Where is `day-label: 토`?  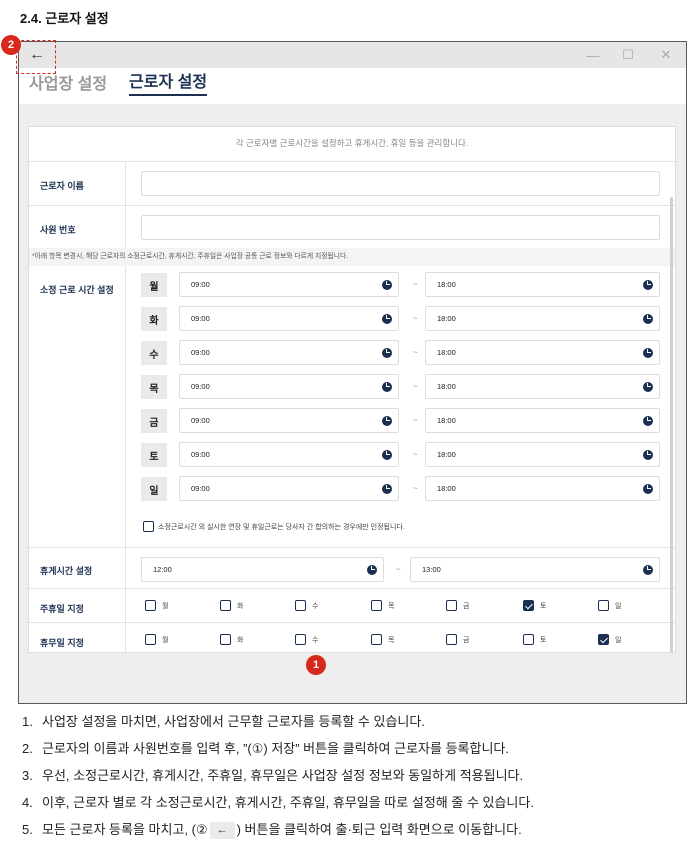
day-label: 토 is located at coordinates (154, 455).